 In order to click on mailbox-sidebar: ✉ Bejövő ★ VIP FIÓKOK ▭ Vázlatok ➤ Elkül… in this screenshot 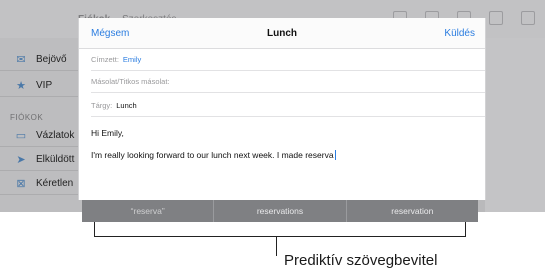, I will do `click(43, 125)`.